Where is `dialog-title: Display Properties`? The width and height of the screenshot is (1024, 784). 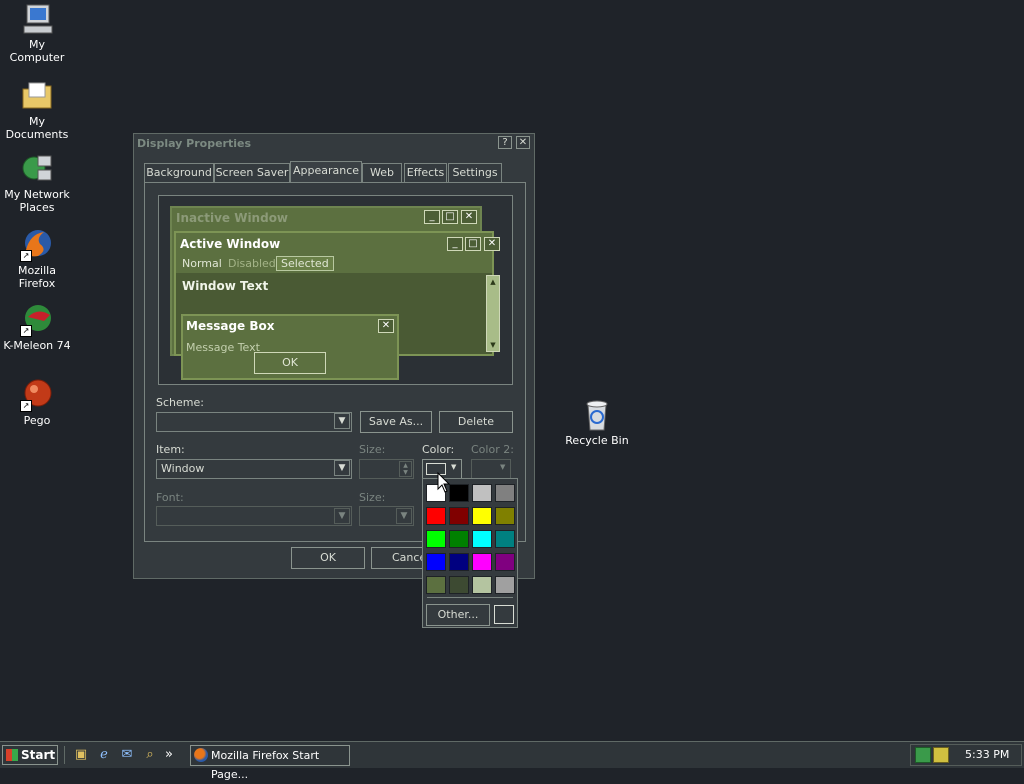
dialog-title: Display Properties is located at coordinates (194, 143).